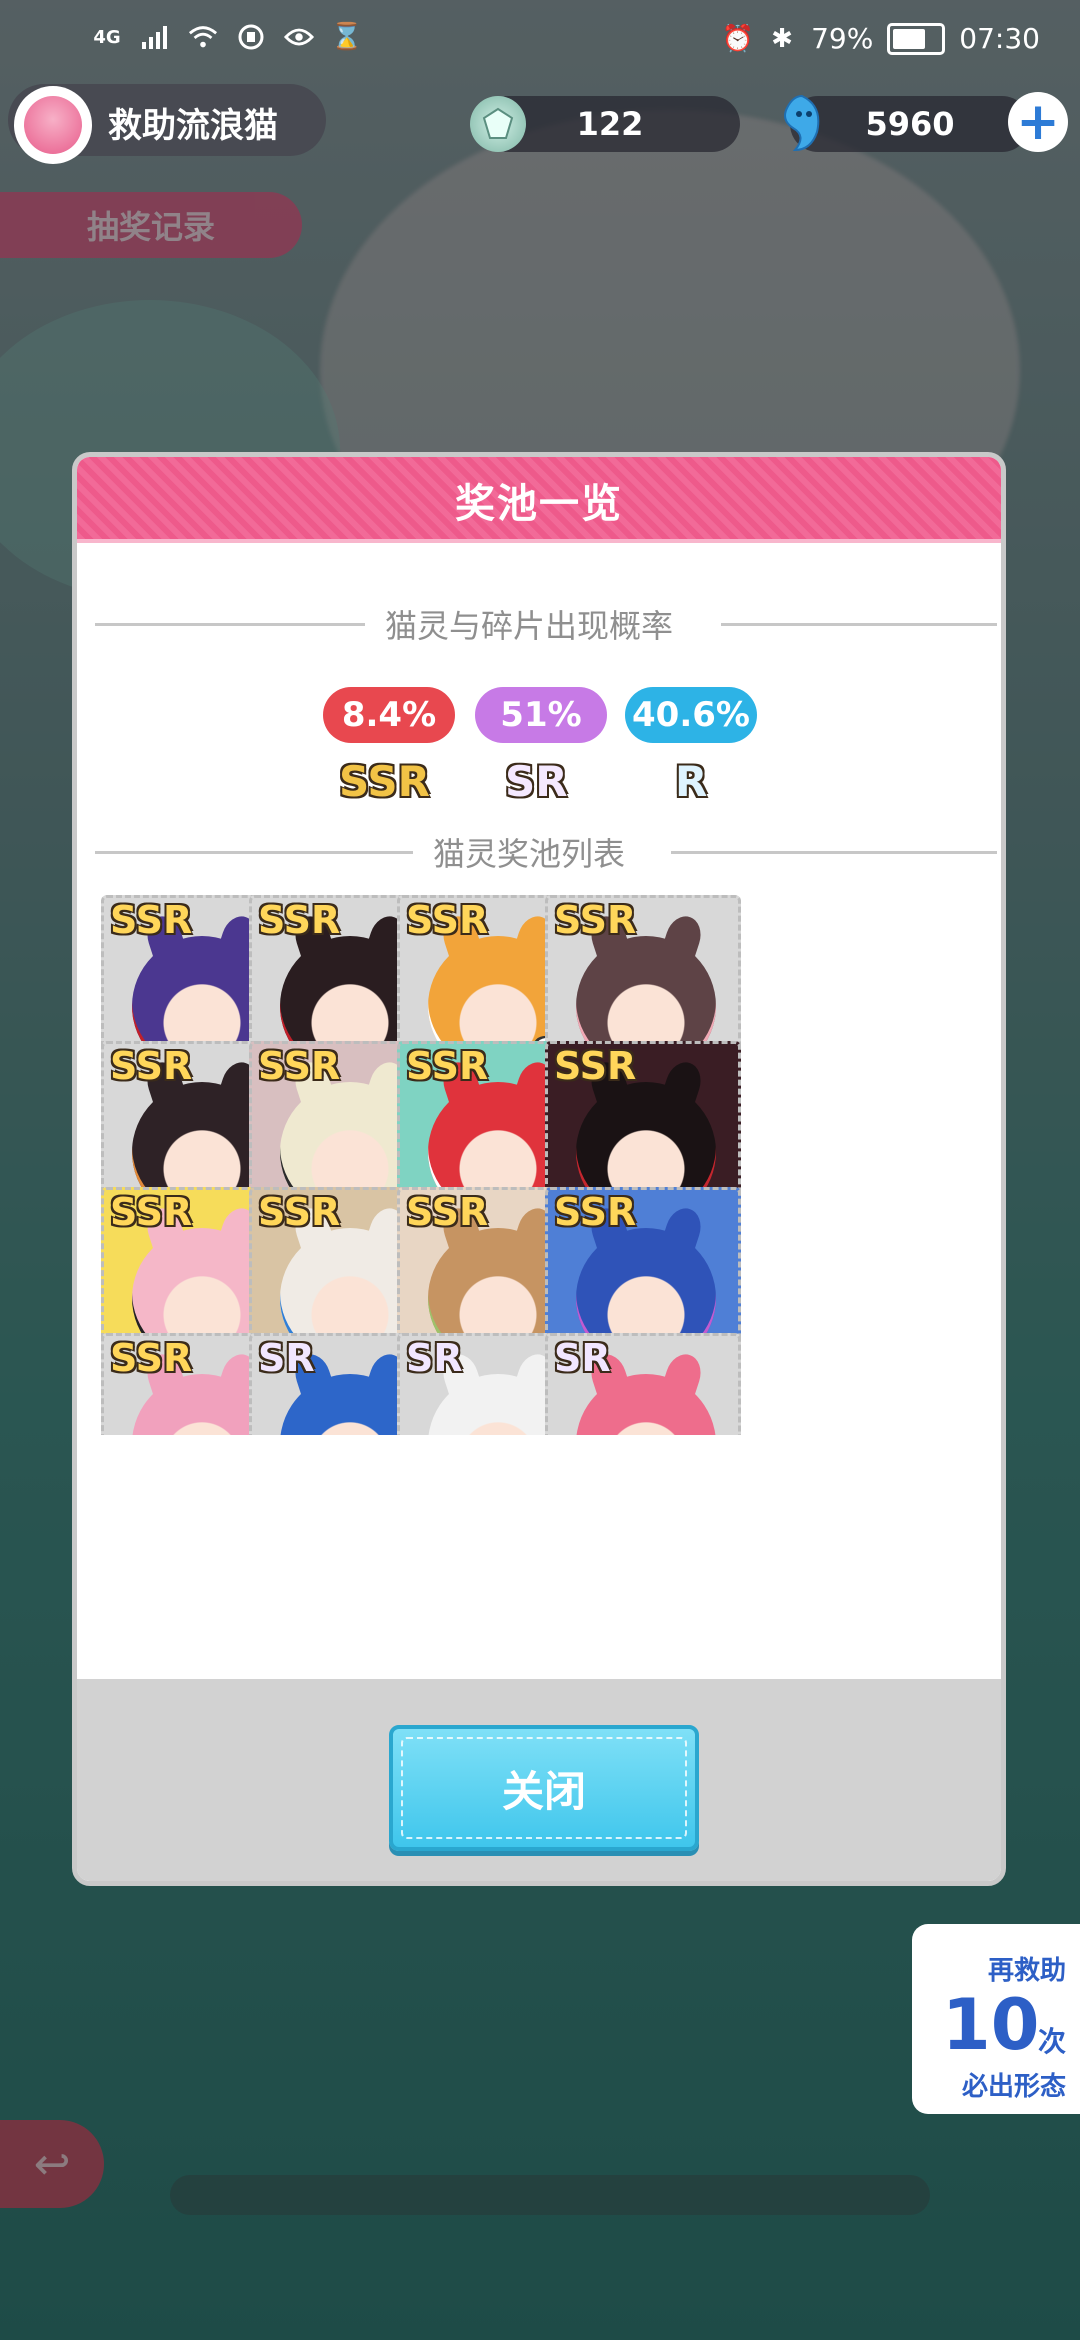 The height and width of the screenshot is (2340, 1080). I want to click on modal-header: 奖池一览, so click(539, 500).